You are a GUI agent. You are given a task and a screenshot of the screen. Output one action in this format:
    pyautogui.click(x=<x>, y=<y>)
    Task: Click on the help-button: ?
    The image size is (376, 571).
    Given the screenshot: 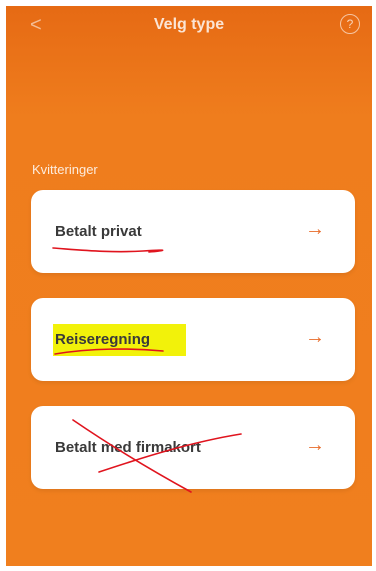 What is the action you would take?
    pyautogui.click(x=350, y=24)
    